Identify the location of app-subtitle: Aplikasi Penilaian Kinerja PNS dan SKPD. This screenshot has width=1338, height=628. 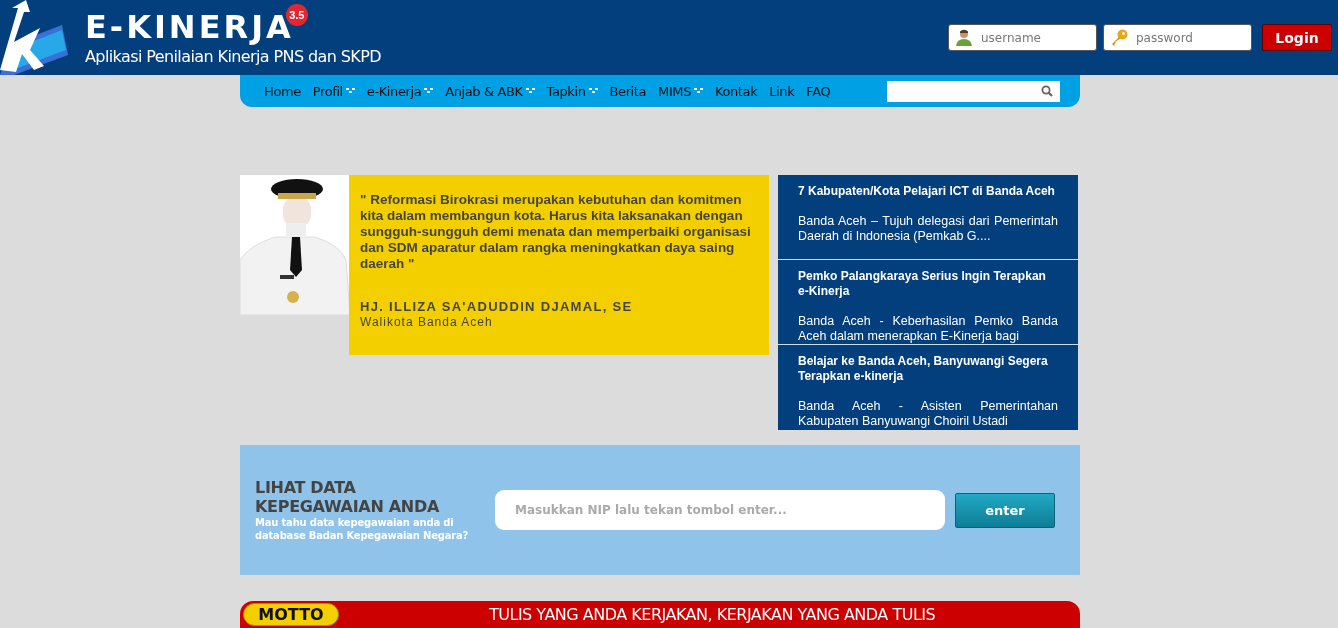
(233, 56).